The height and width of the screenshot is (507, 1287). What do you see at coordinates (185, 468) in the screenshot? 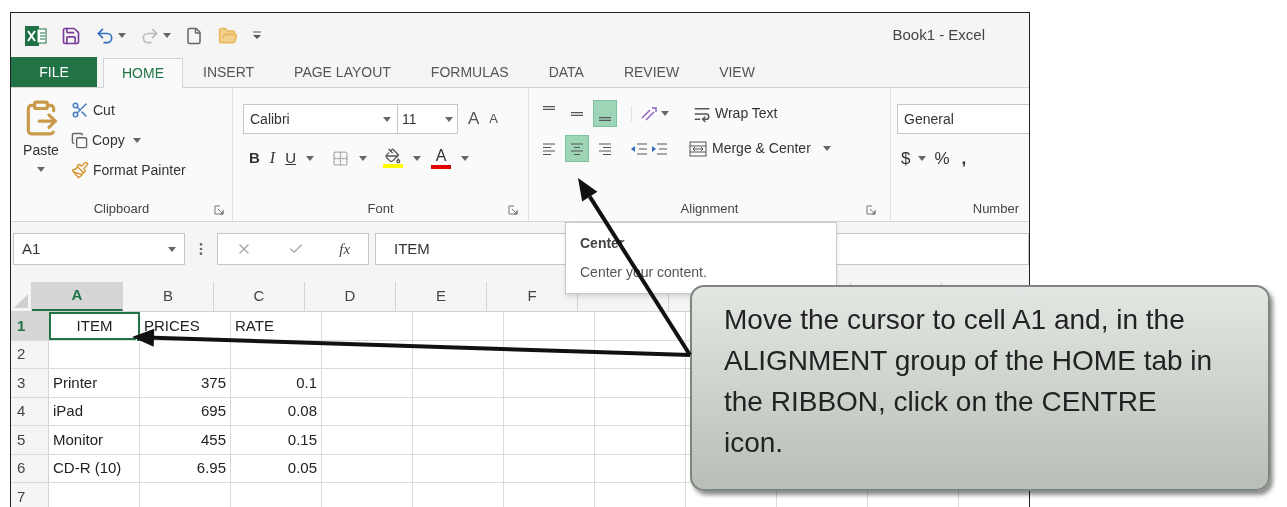
I see `table-cell: 6.95` at bounding box center [185, 468].